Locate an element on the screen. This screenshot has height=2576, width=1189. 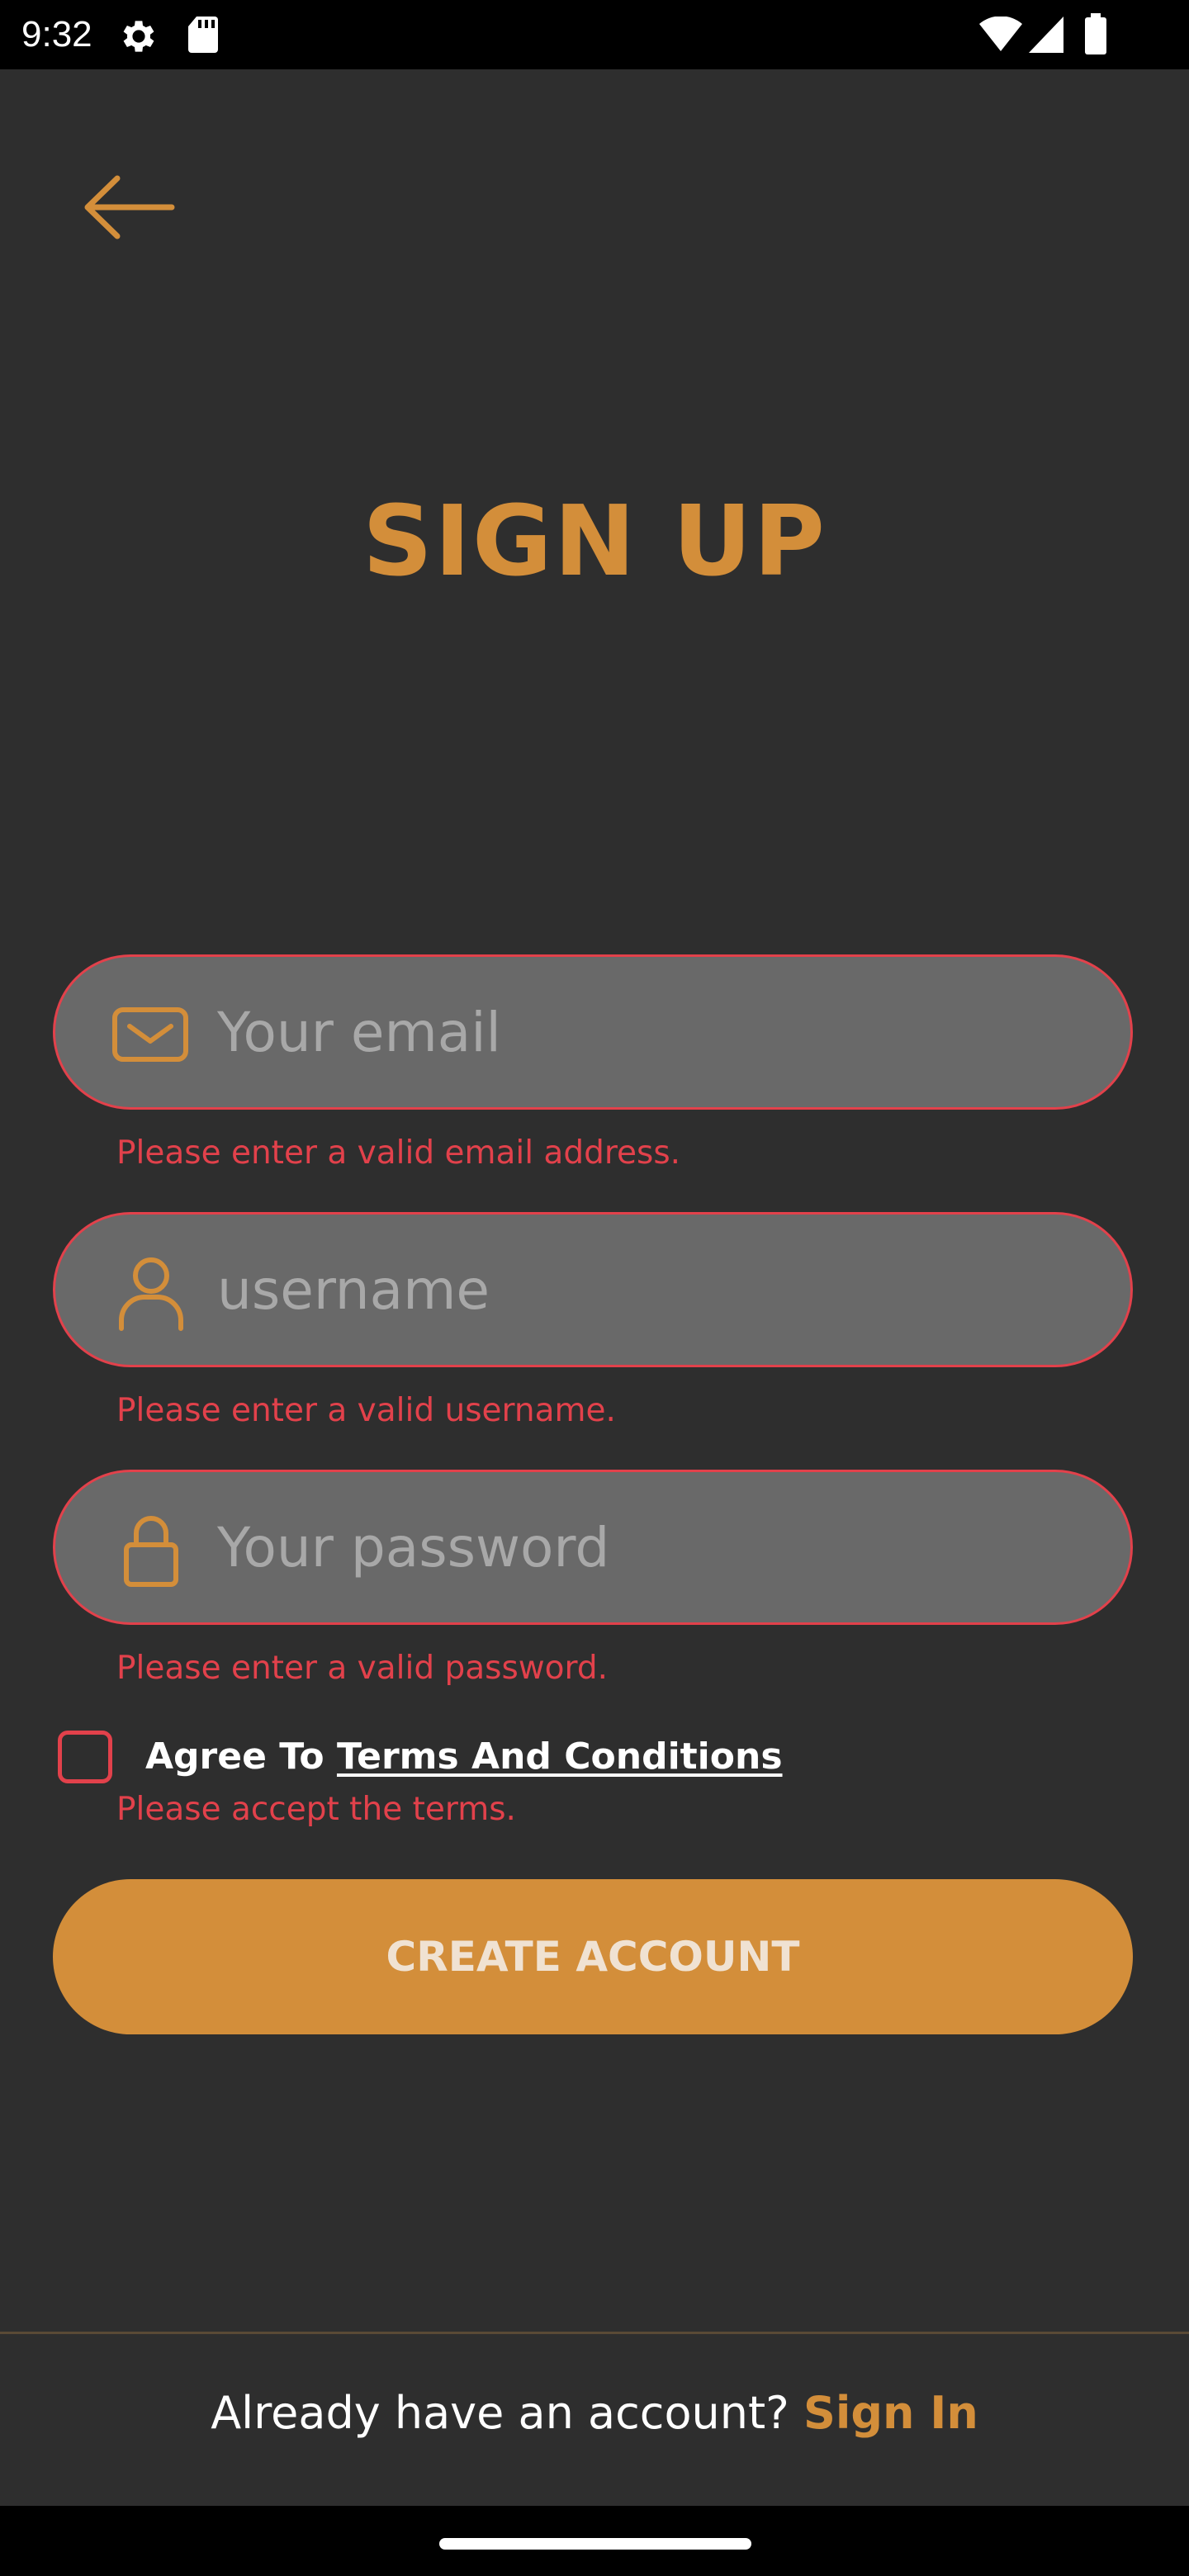
home-gesture-handle is located at coordinates (595, 2544).